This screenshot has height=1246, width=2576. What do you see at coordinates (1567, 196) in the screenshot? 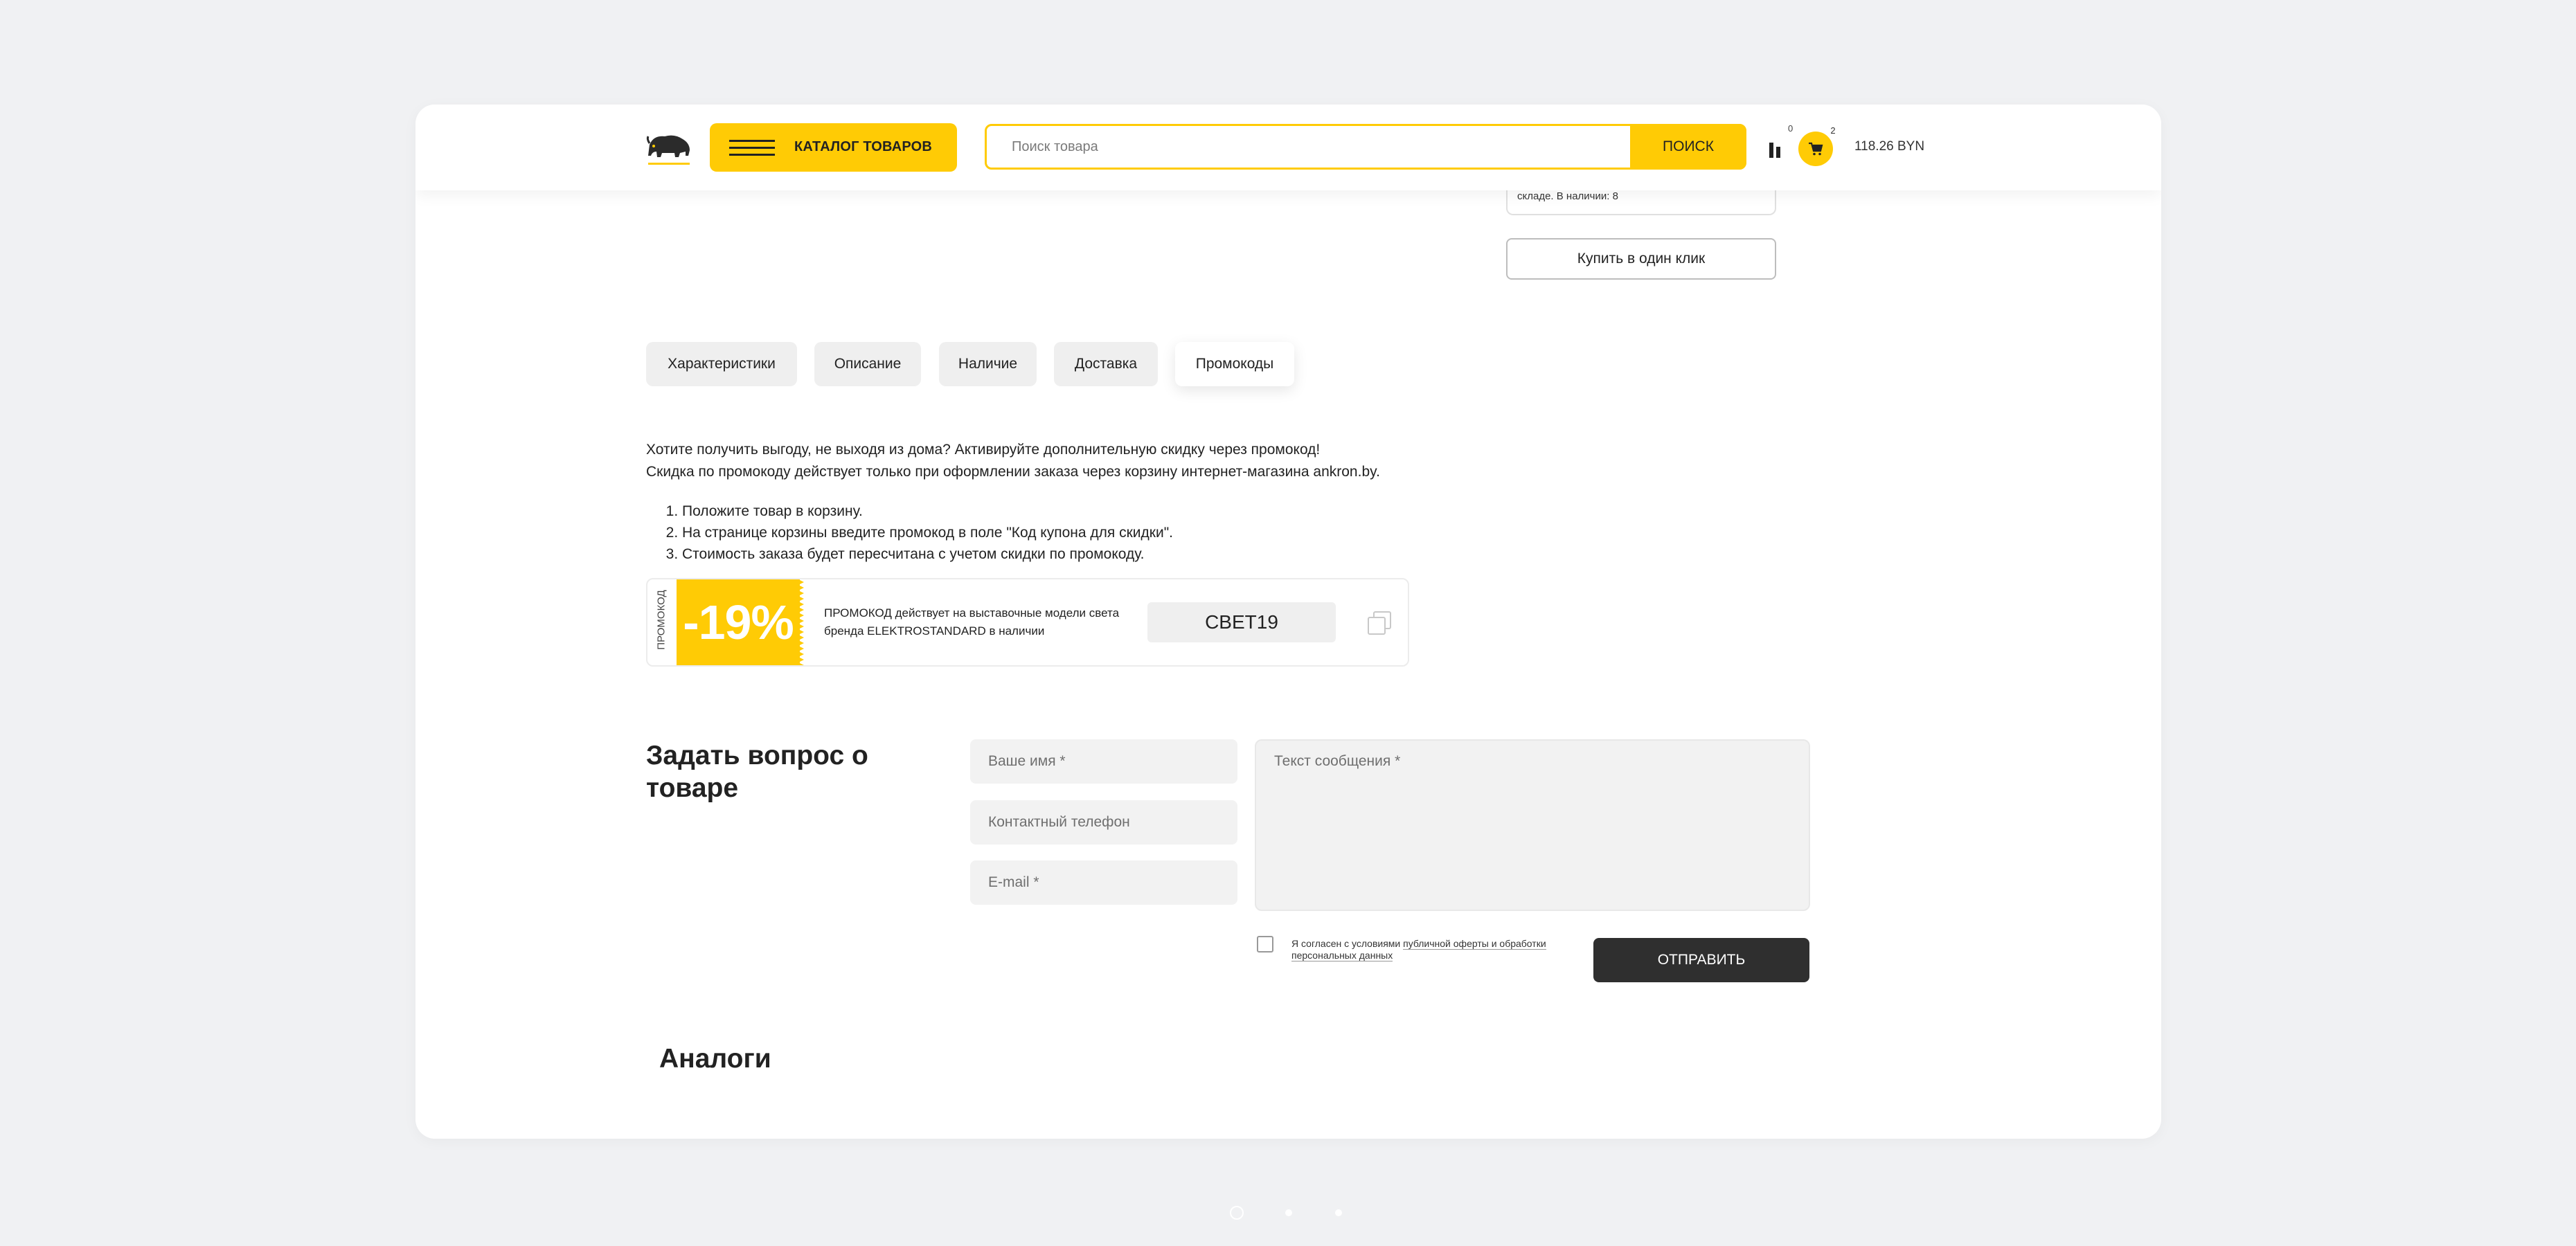
I see `stock-text: складе. В наличии: 8` at bounding box center [1567, 196].